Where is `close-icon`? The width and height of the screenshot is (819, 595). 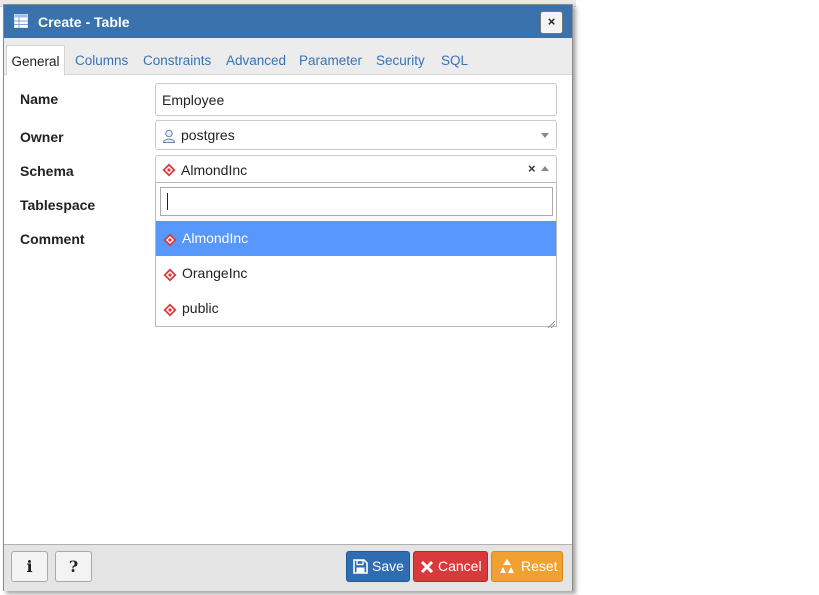 close-icon is located at coordinates (427, 567).